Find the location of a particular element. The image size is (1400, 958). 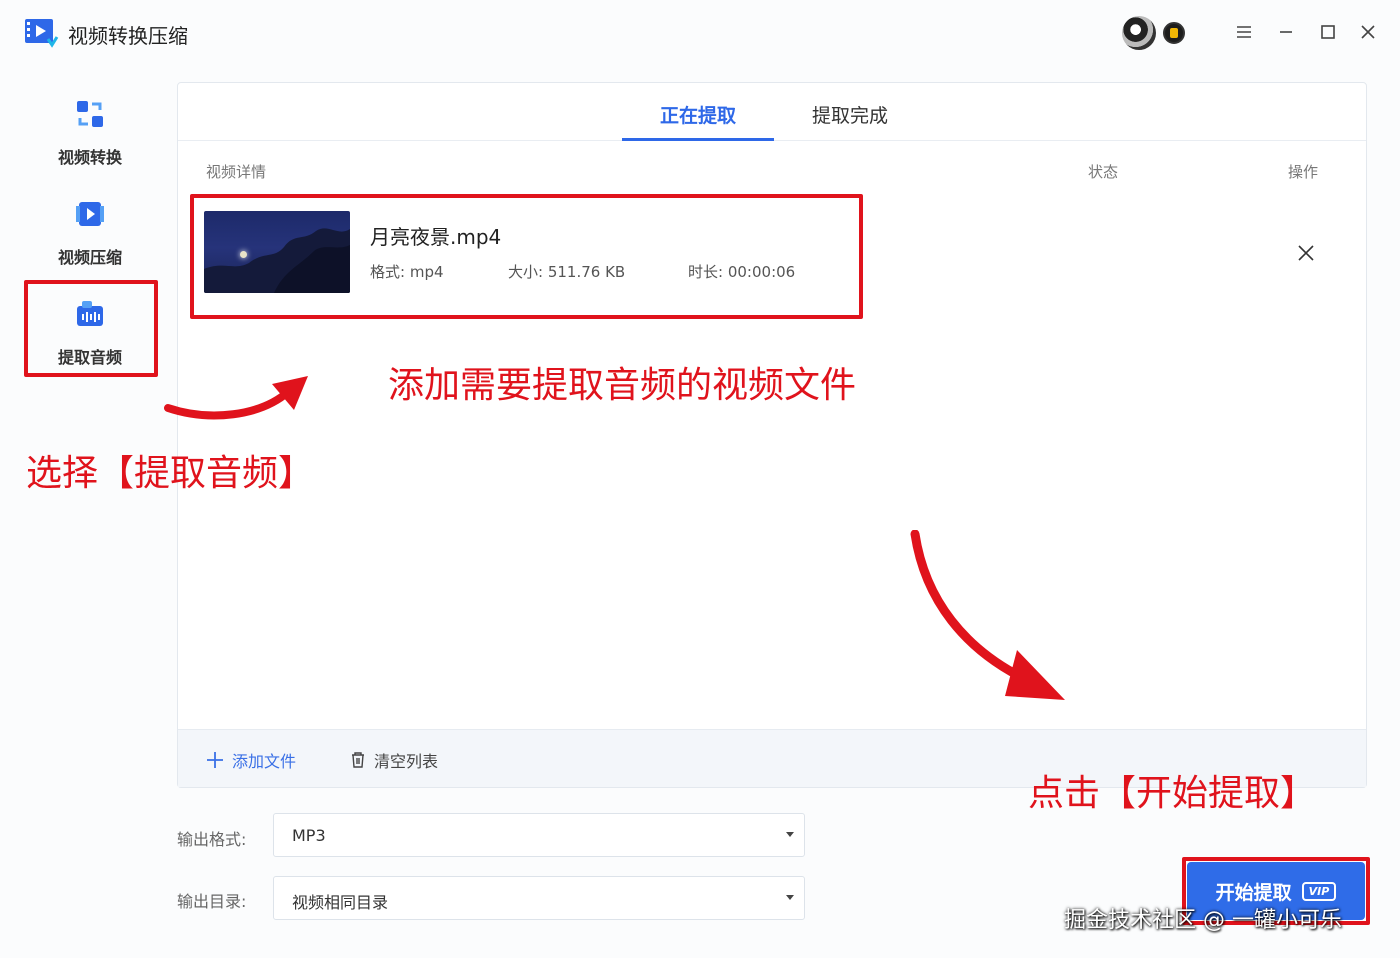

clear-list-label: 清空列表 is located at coordinates (406, 761).